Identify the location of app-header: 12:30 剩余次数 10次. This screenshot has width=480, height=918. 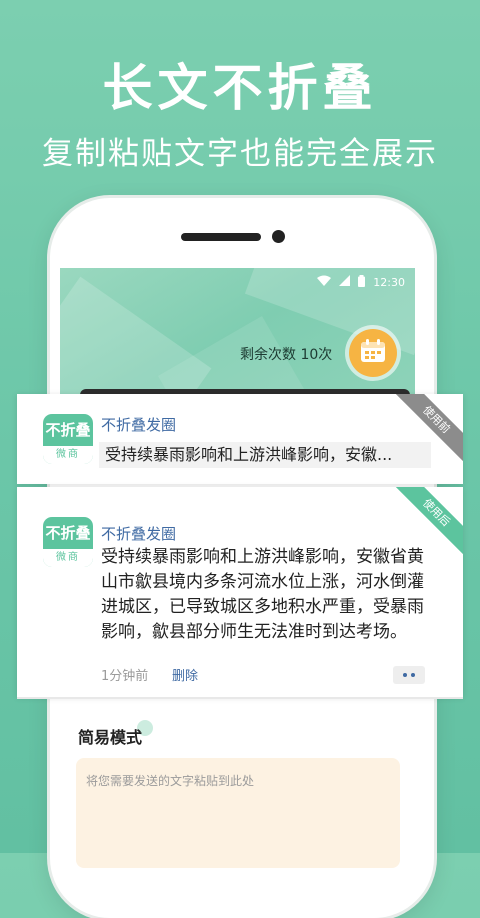
(237, 333).